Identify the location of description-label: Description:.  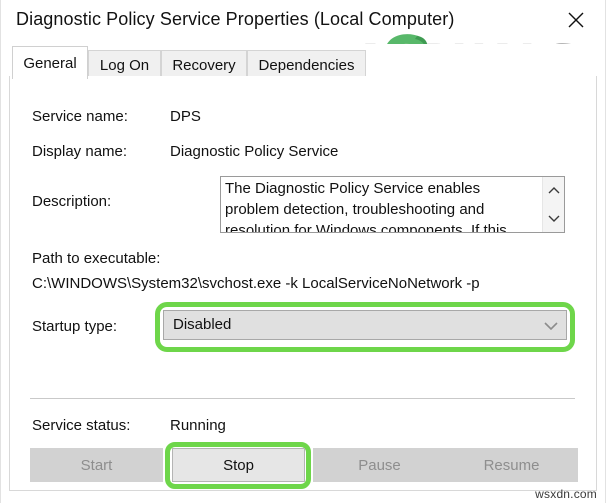
(72, 201).